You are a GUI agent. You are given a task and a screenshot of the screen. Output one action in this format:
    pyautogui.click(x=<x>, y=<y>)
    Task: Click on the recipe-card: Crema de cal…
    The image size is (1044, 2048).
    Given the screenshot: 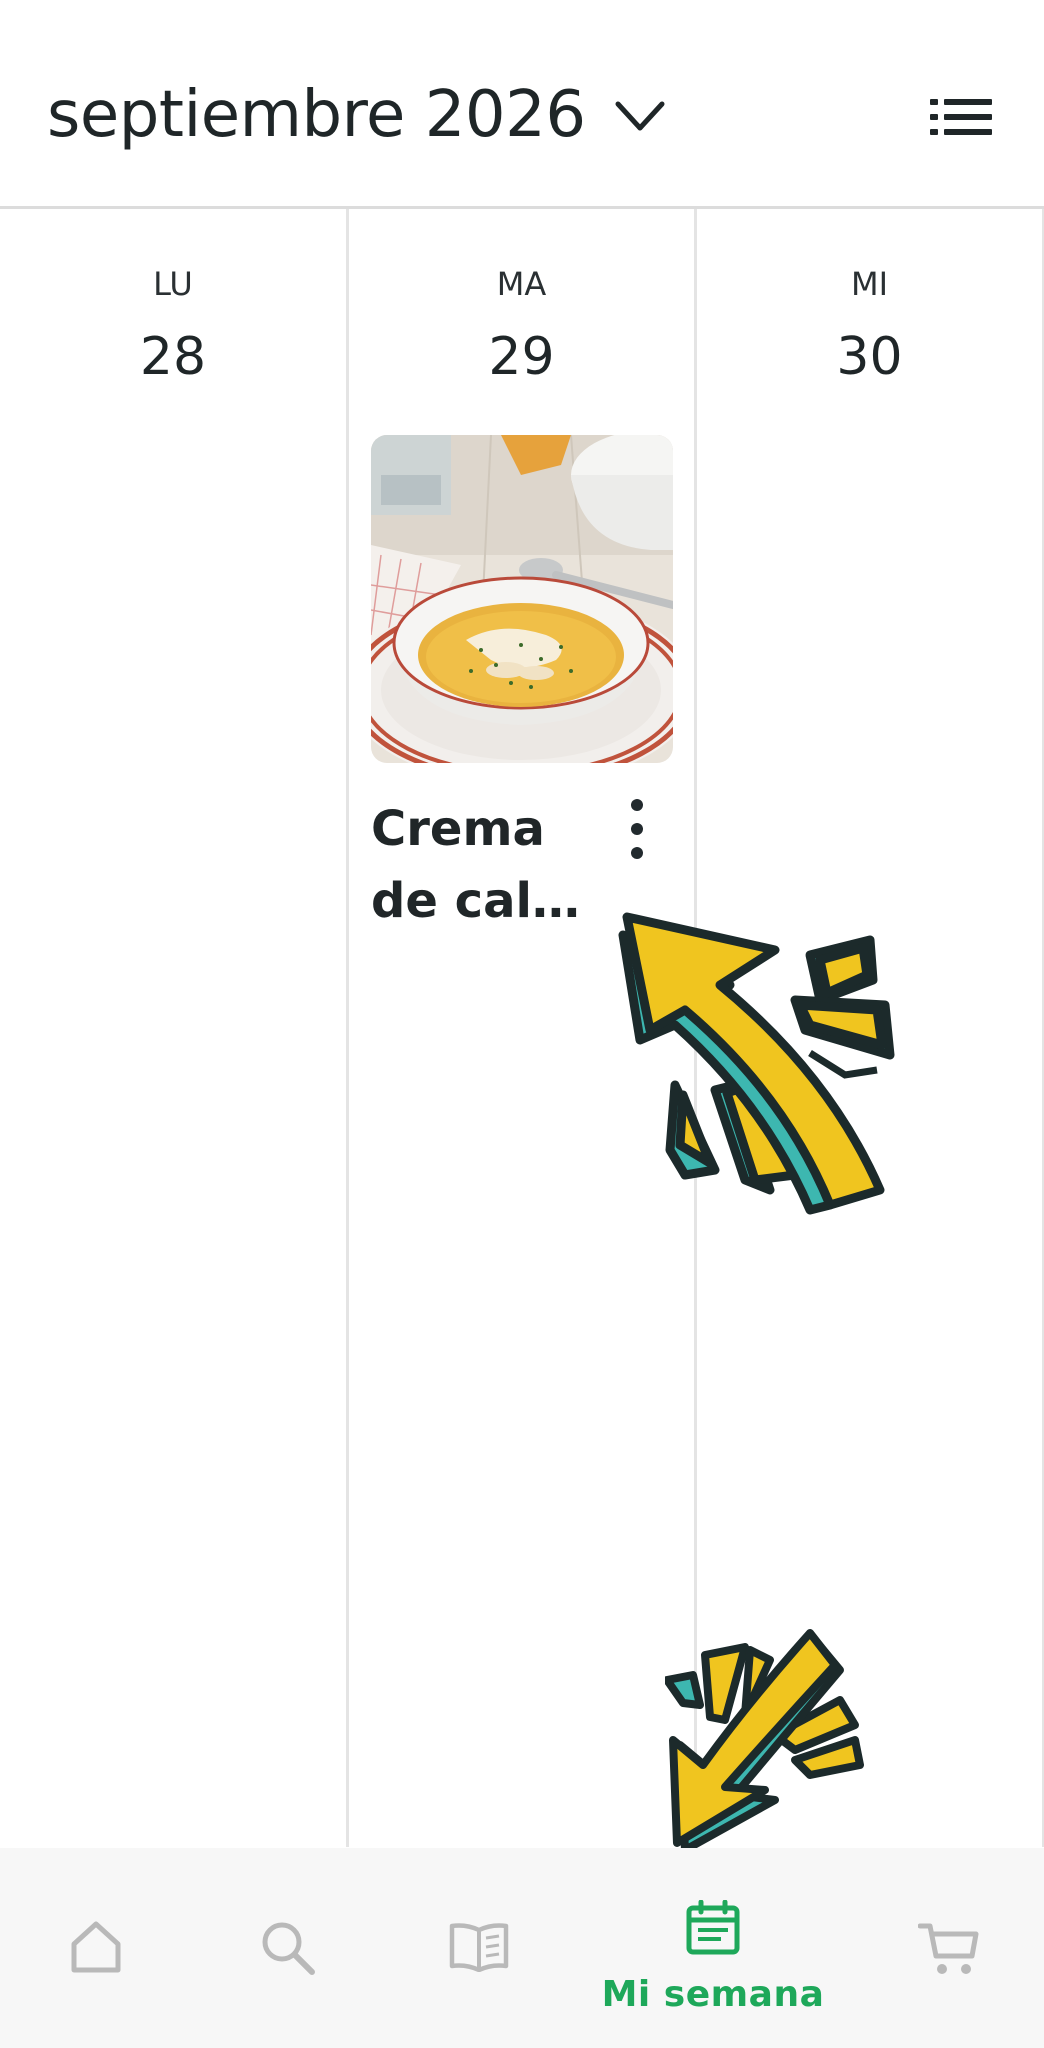 What is the action you would take?
    pyautogui.click(x=522, y=682)
    